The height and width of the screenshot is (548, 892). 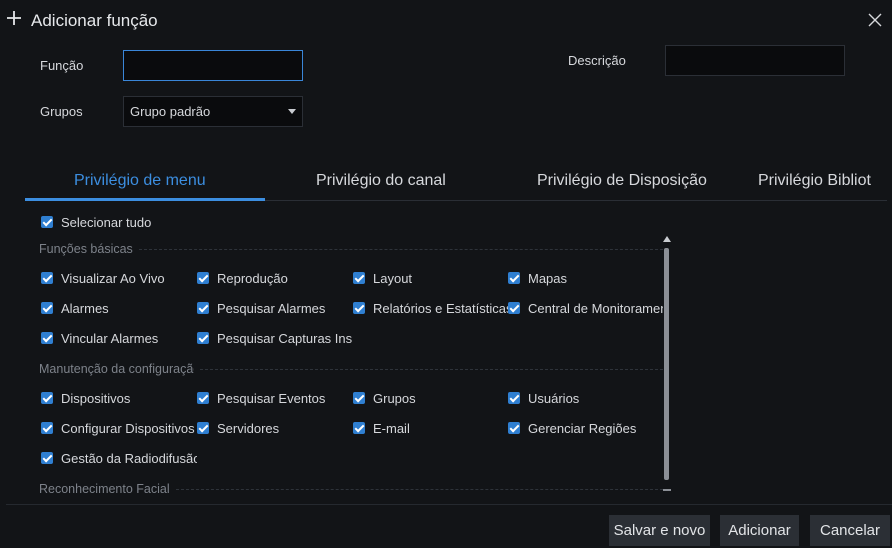 I want to click on checkbox-item: E-mail, so click(x=381, y=428).